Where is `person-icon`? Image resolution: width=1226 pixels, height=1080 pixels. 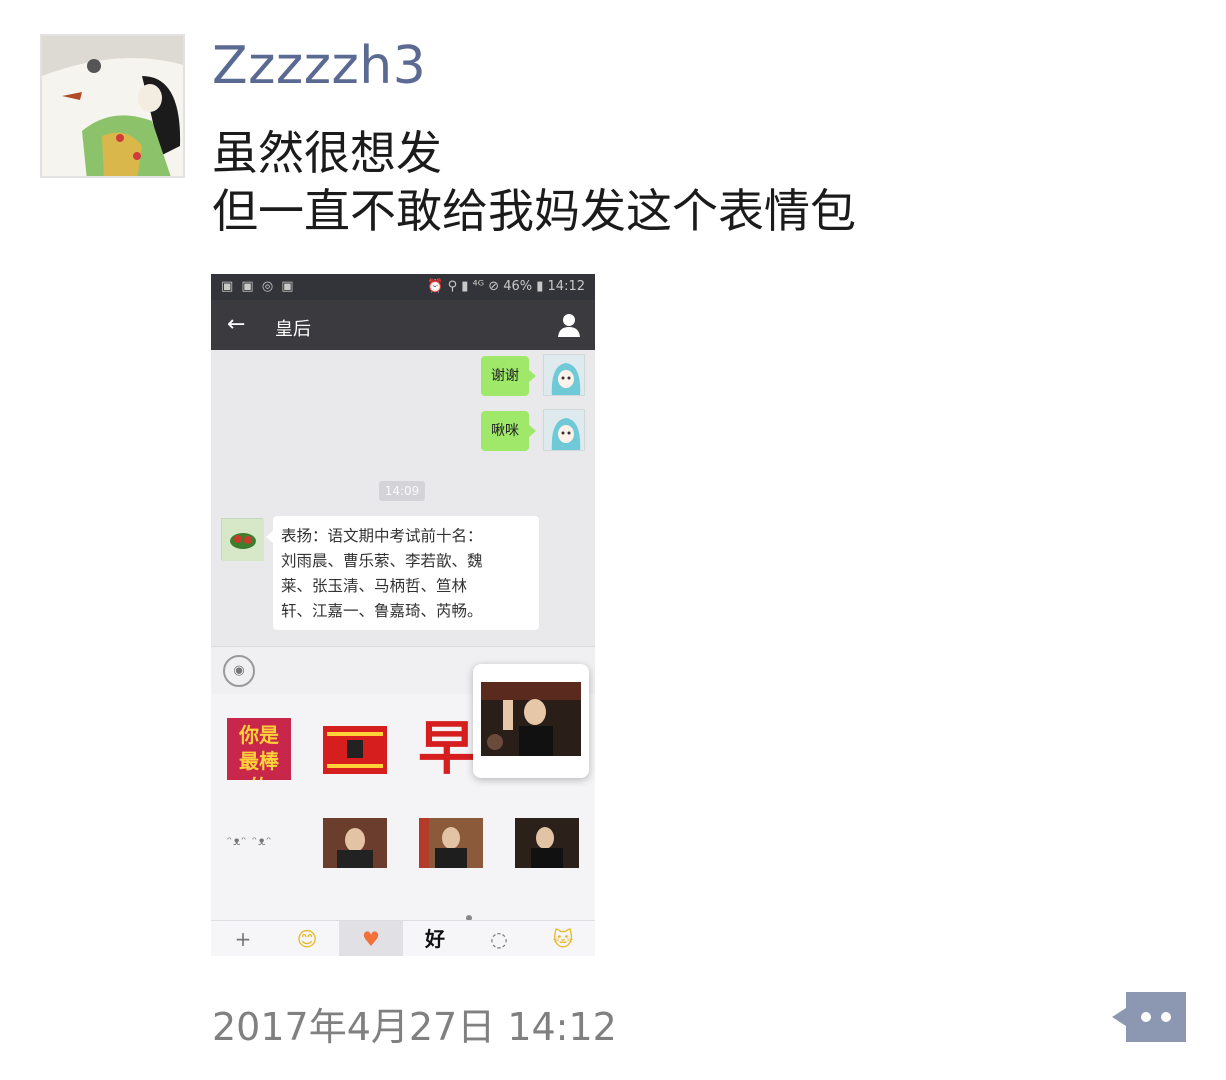 person-icon is located at coordinates (569, 325).